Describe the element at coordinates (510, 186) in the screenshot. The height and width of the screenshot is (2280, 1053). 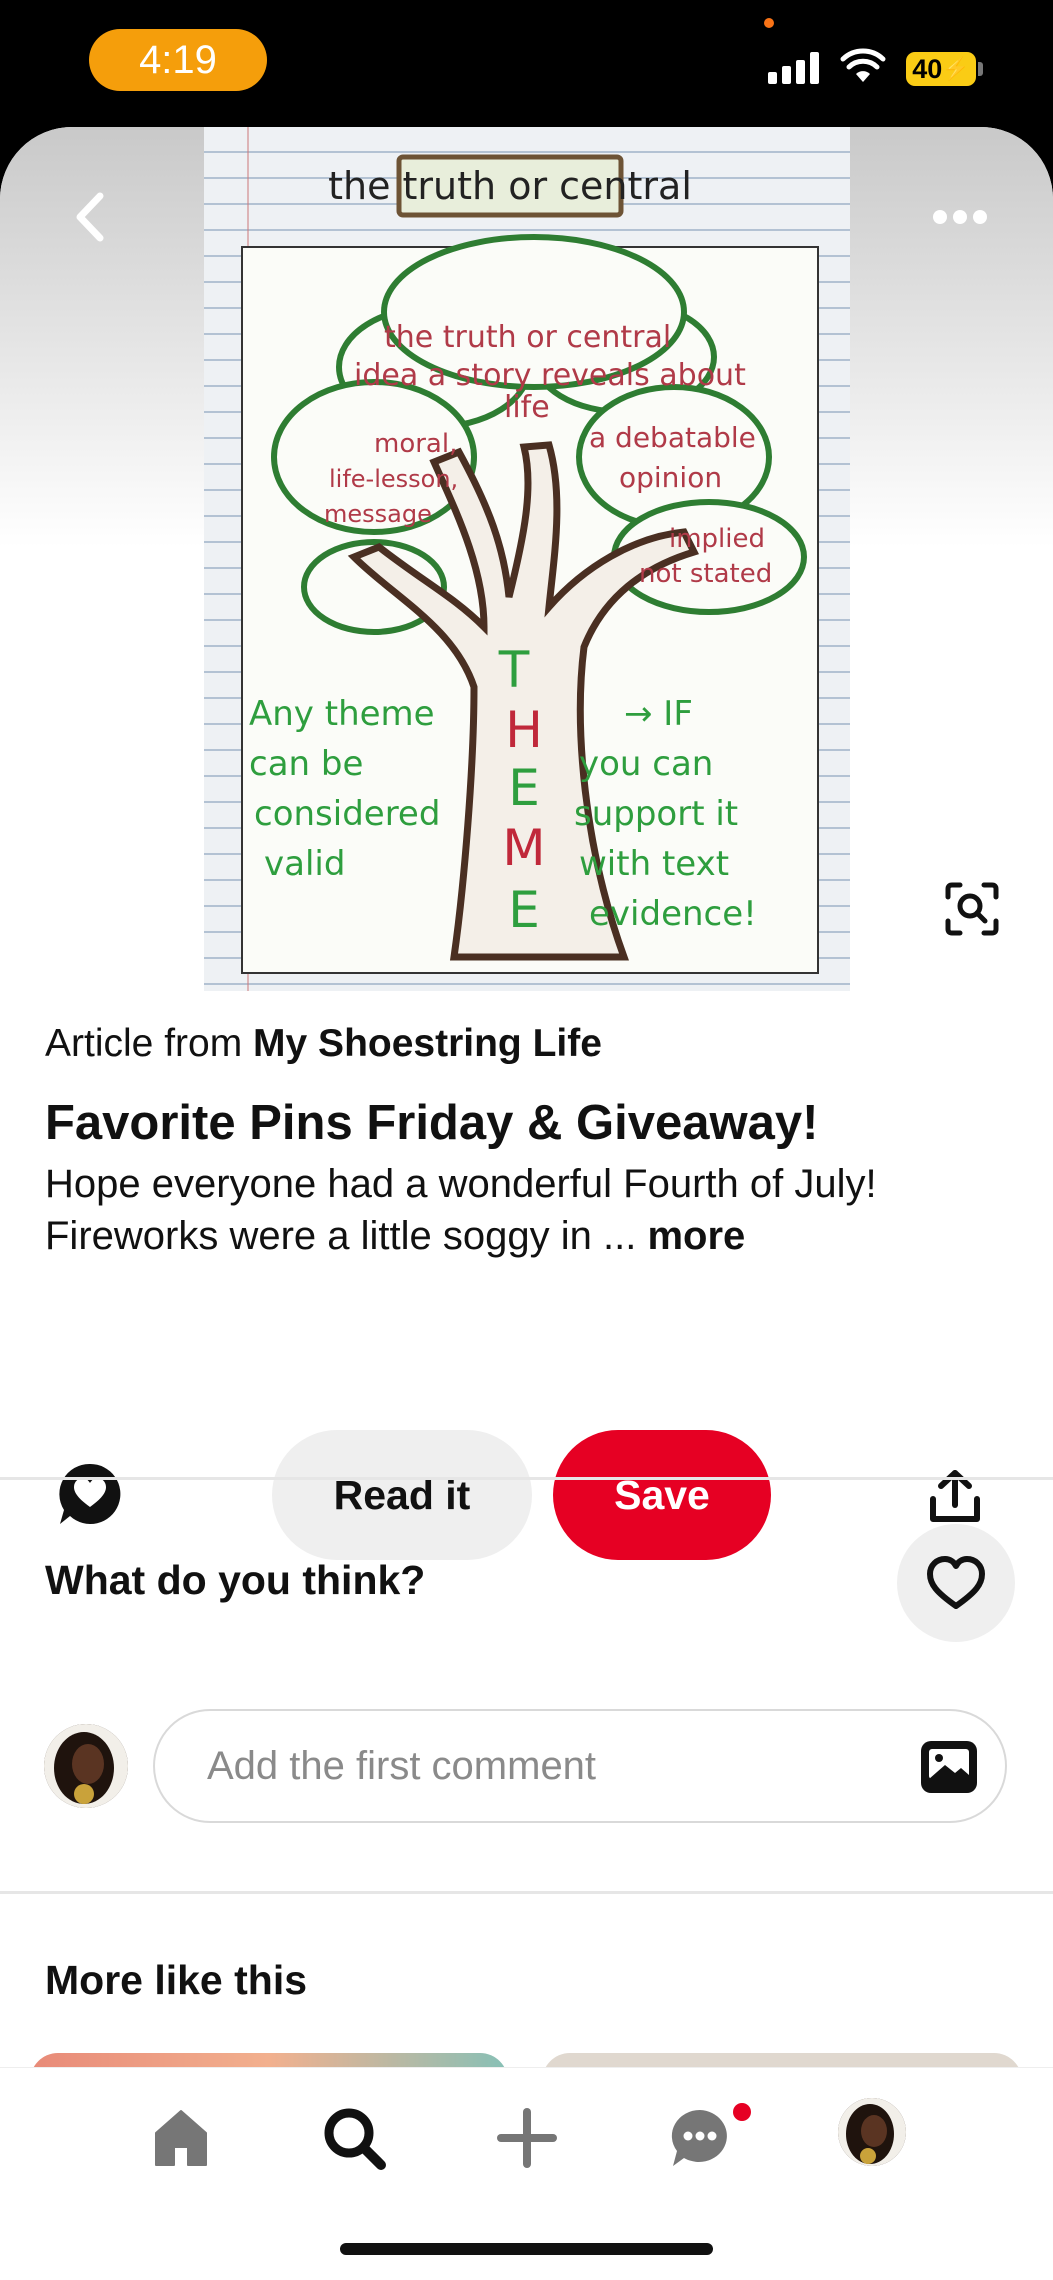
I see `chart-label: the truth or central` at that location.